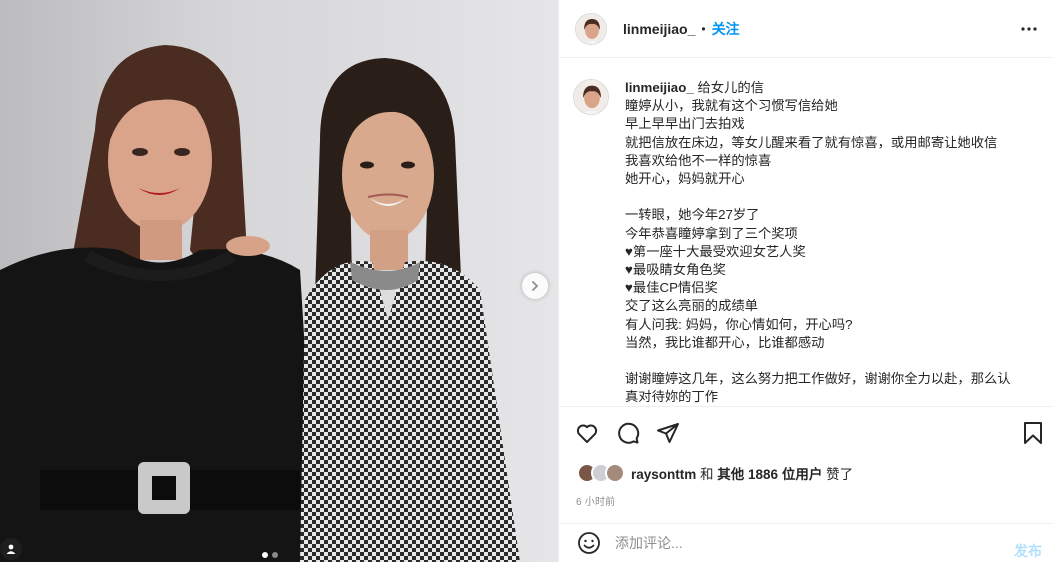  What do you see at coordinates (800, 543) in the screenshot?
I see `comment-input` at bounding box center [800, 543].